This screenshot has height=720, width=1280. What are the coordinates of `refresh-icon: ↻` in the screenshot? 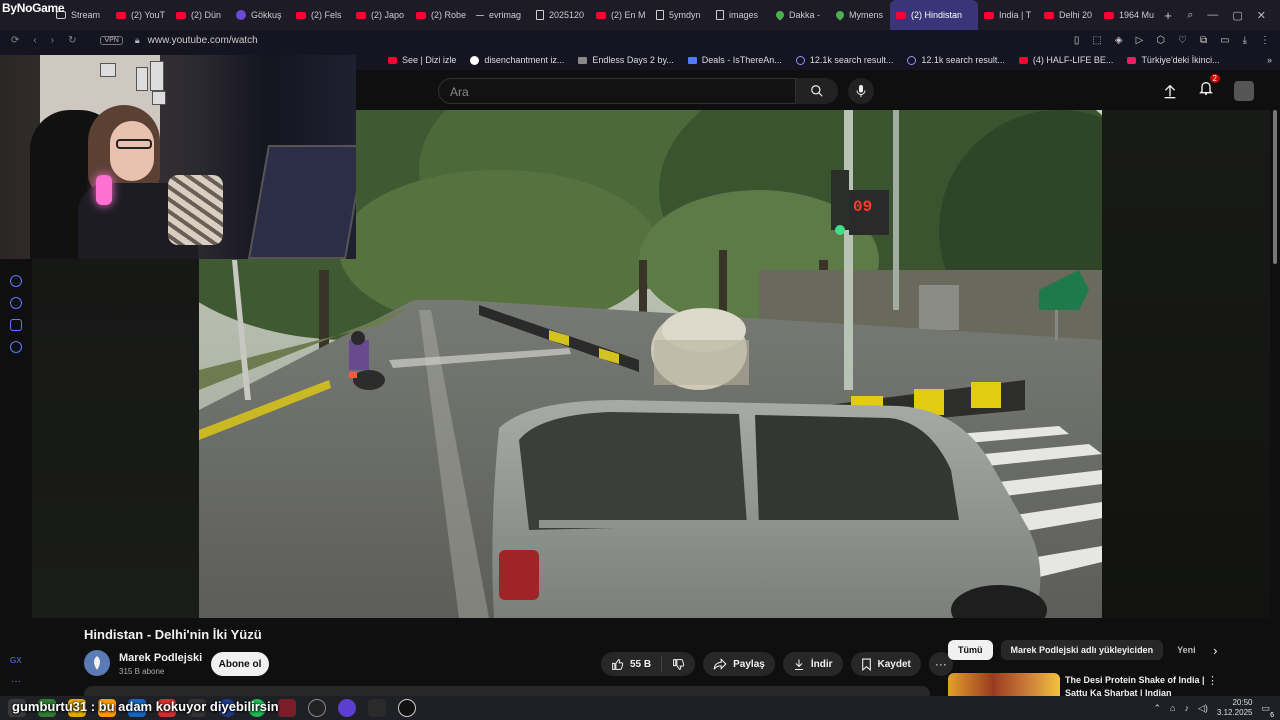 It's located at (72, 40).